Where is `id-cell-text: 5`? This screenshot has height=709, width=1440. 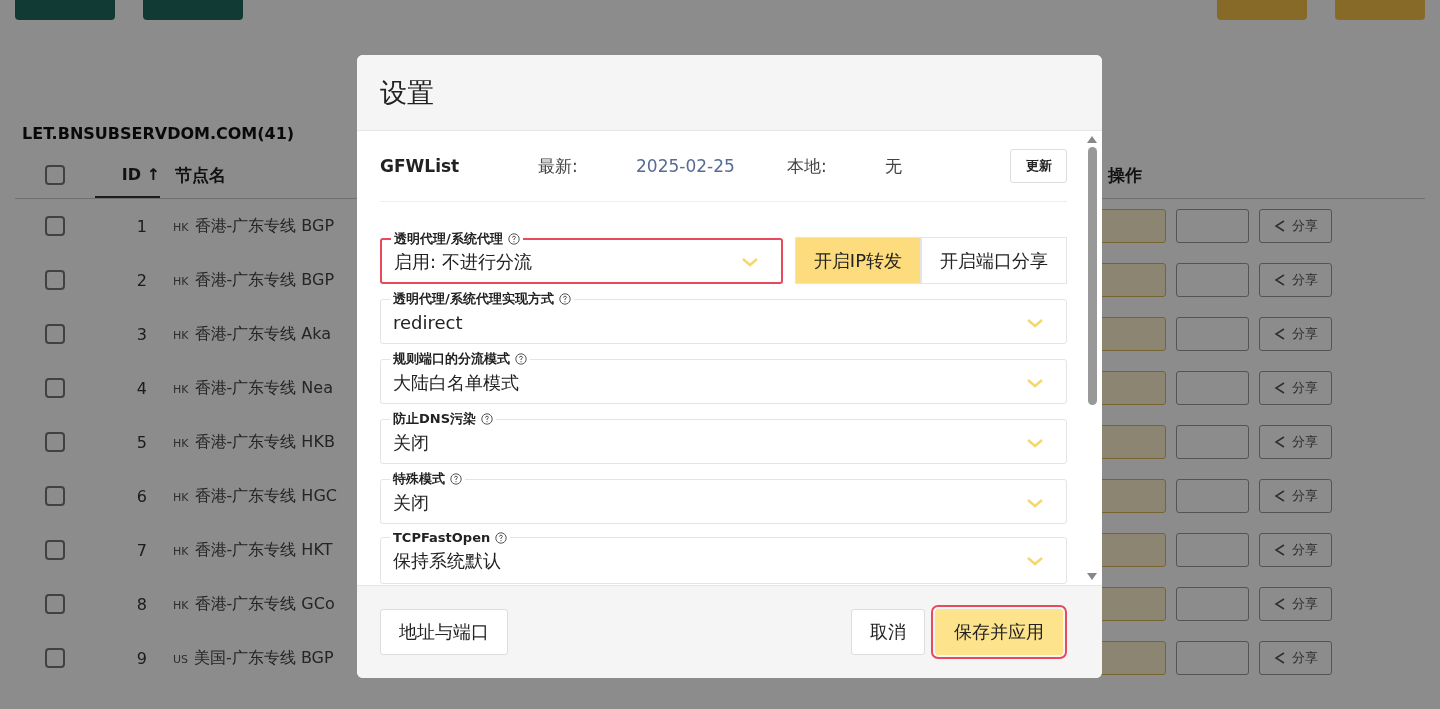
id-cell-text: 5 is located at coordinates (141, 442).